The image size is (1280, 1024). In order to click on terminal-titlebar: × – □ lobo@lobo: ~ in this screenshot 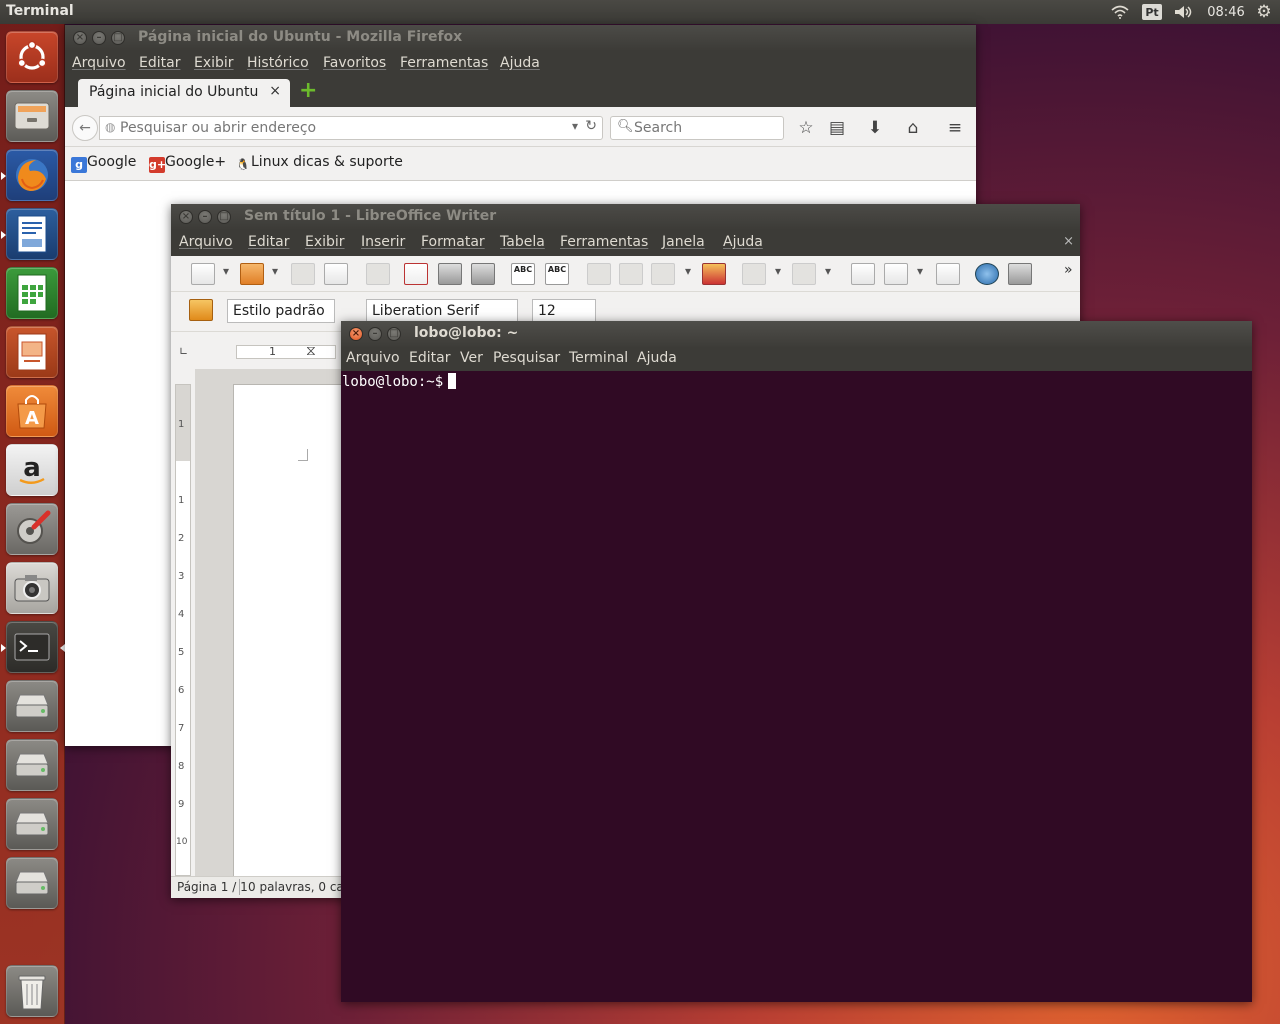, I will do `click(796, 334)`.